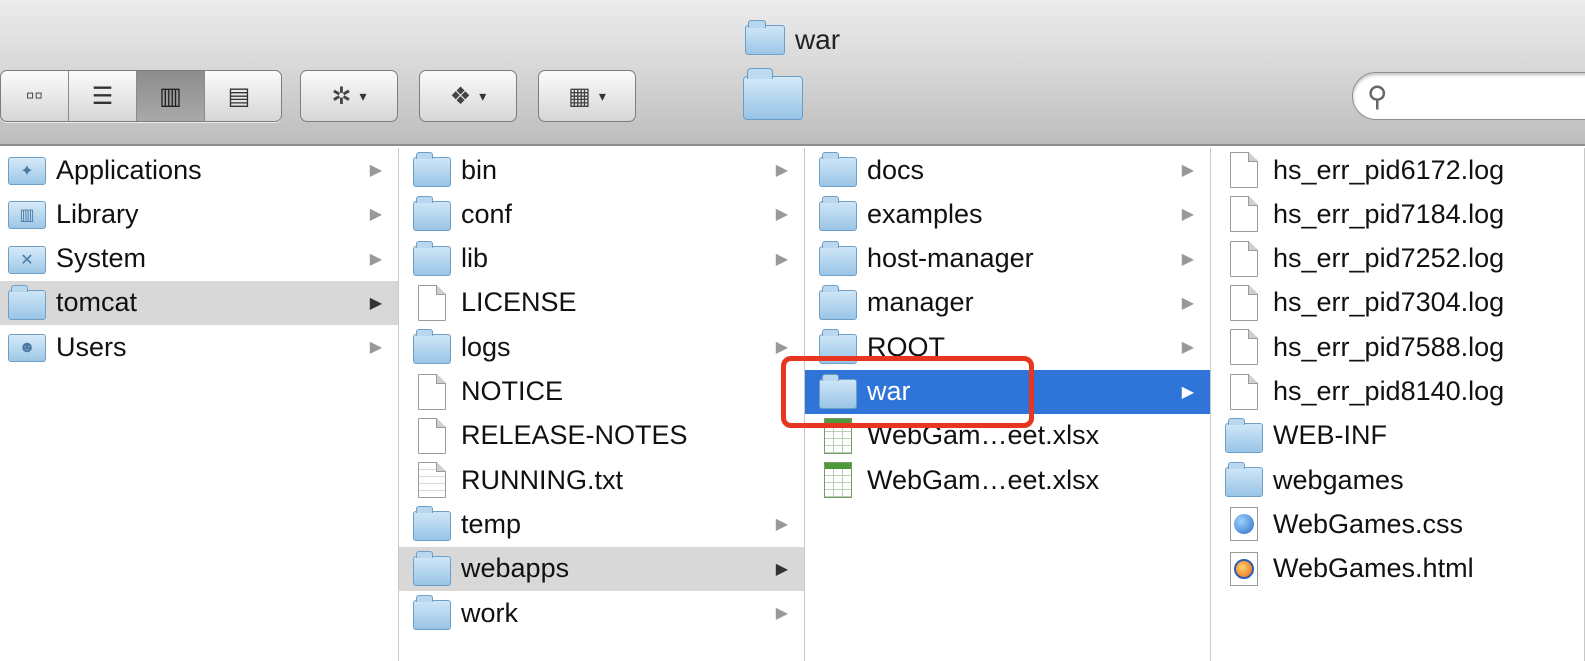 The image size is (1585, 661). Describe the element at coordinates (91, 346) in the screenshot. I see `file-name: Users` at that location.